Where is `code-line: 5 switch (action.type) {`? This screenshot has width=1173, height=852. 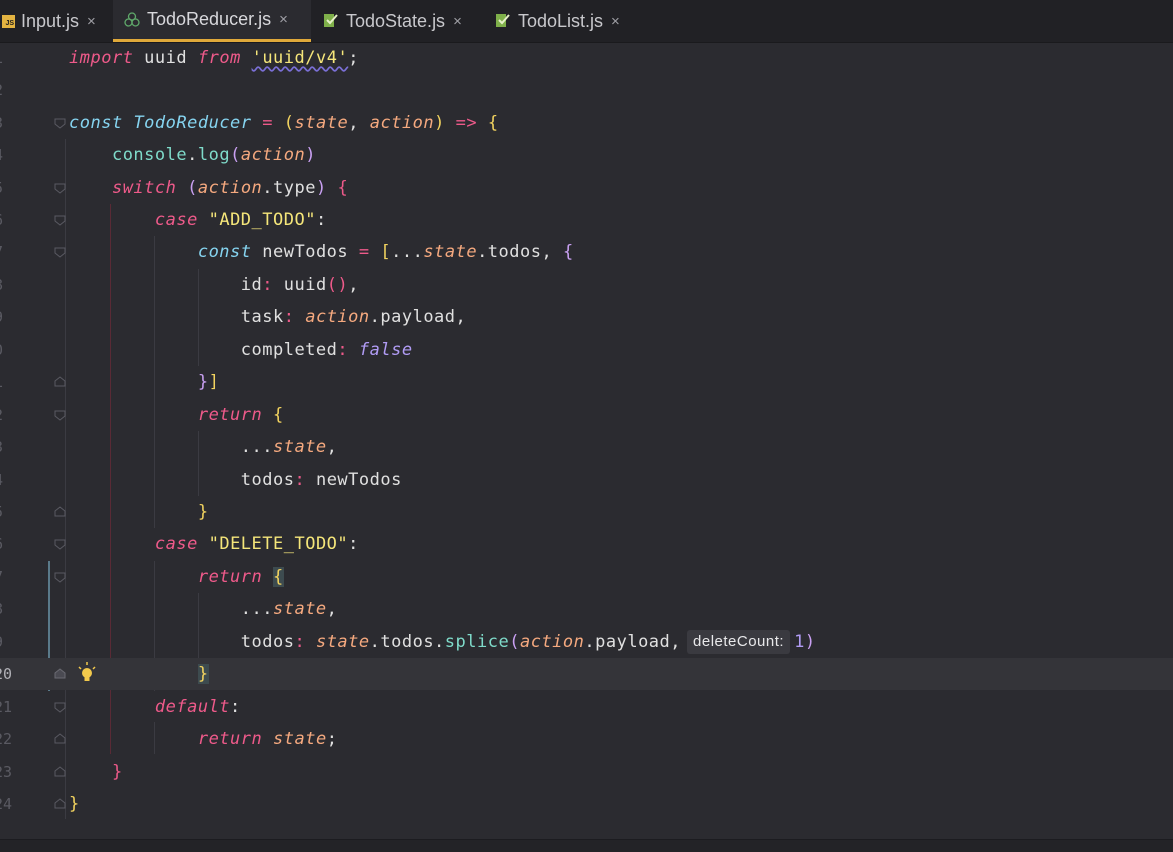 code-line: 5 switch (action.type) { is located at coordinates (586, 188).